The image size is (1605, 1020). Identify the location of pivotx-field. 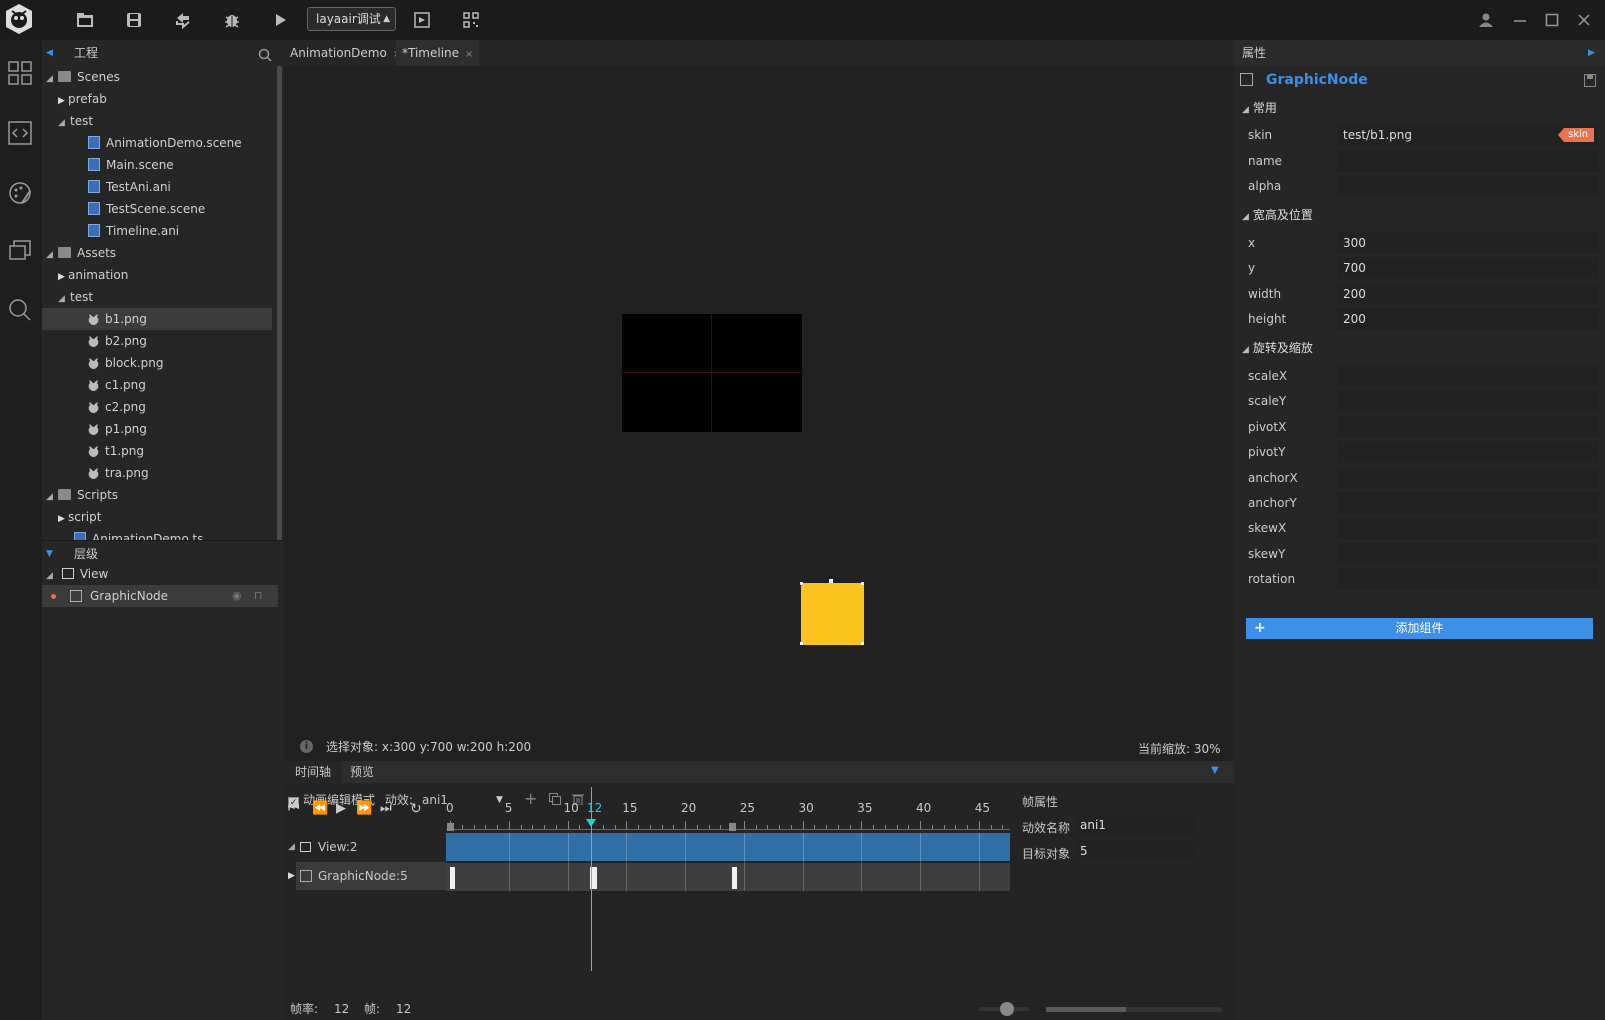
(1468, 427).